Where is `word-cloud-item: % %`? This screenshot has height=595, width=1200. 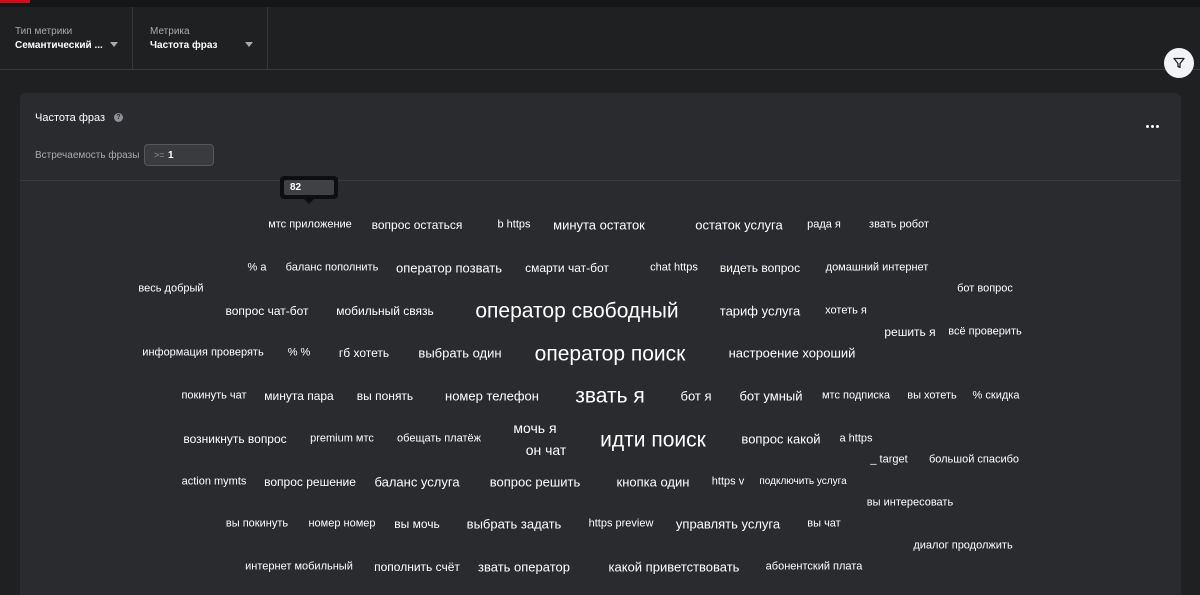
word-cloud-item: % % is located at coordinates (299, 353).